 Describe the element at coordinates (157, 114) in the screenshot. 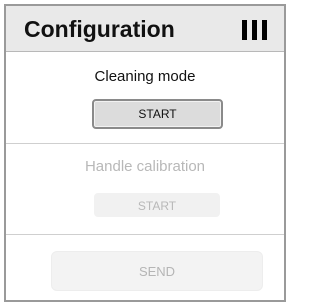

I see `cleaning-start-button: START` at that location.